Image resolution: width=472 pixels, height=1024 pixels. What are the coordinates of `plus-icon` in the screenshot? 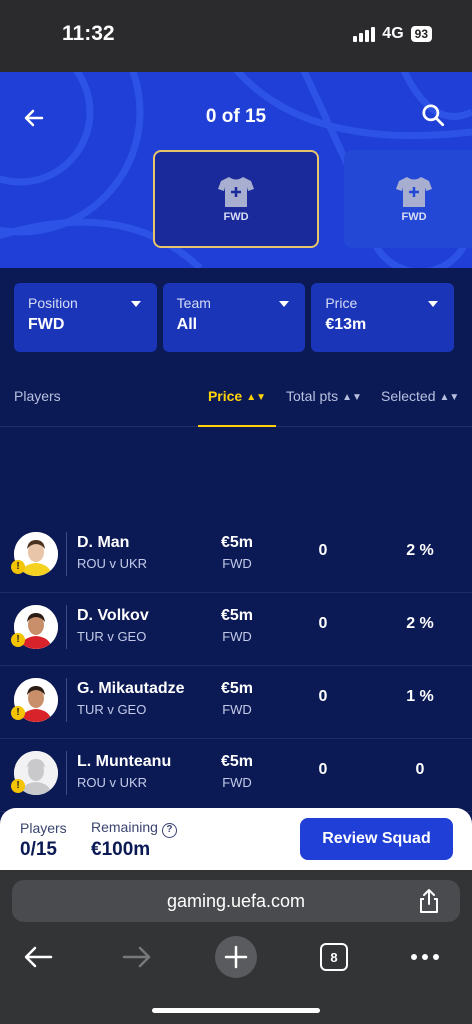 It's located at (236, 957).